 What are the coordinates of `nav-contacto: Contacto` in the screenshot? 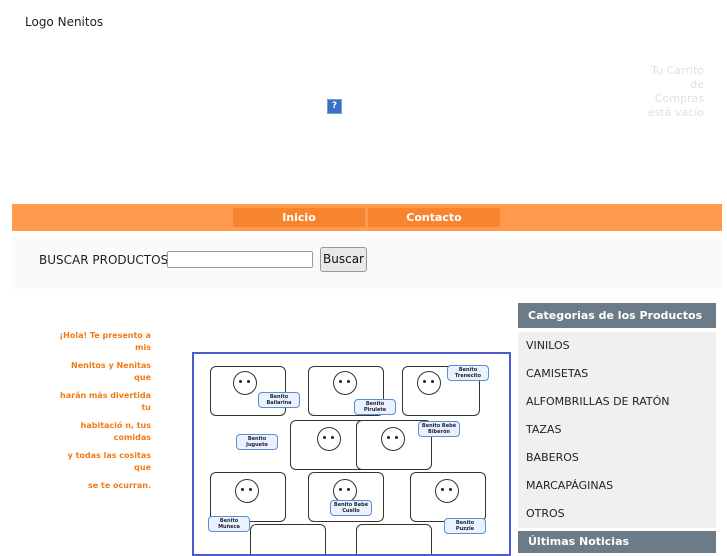 It's located at (434, 217).